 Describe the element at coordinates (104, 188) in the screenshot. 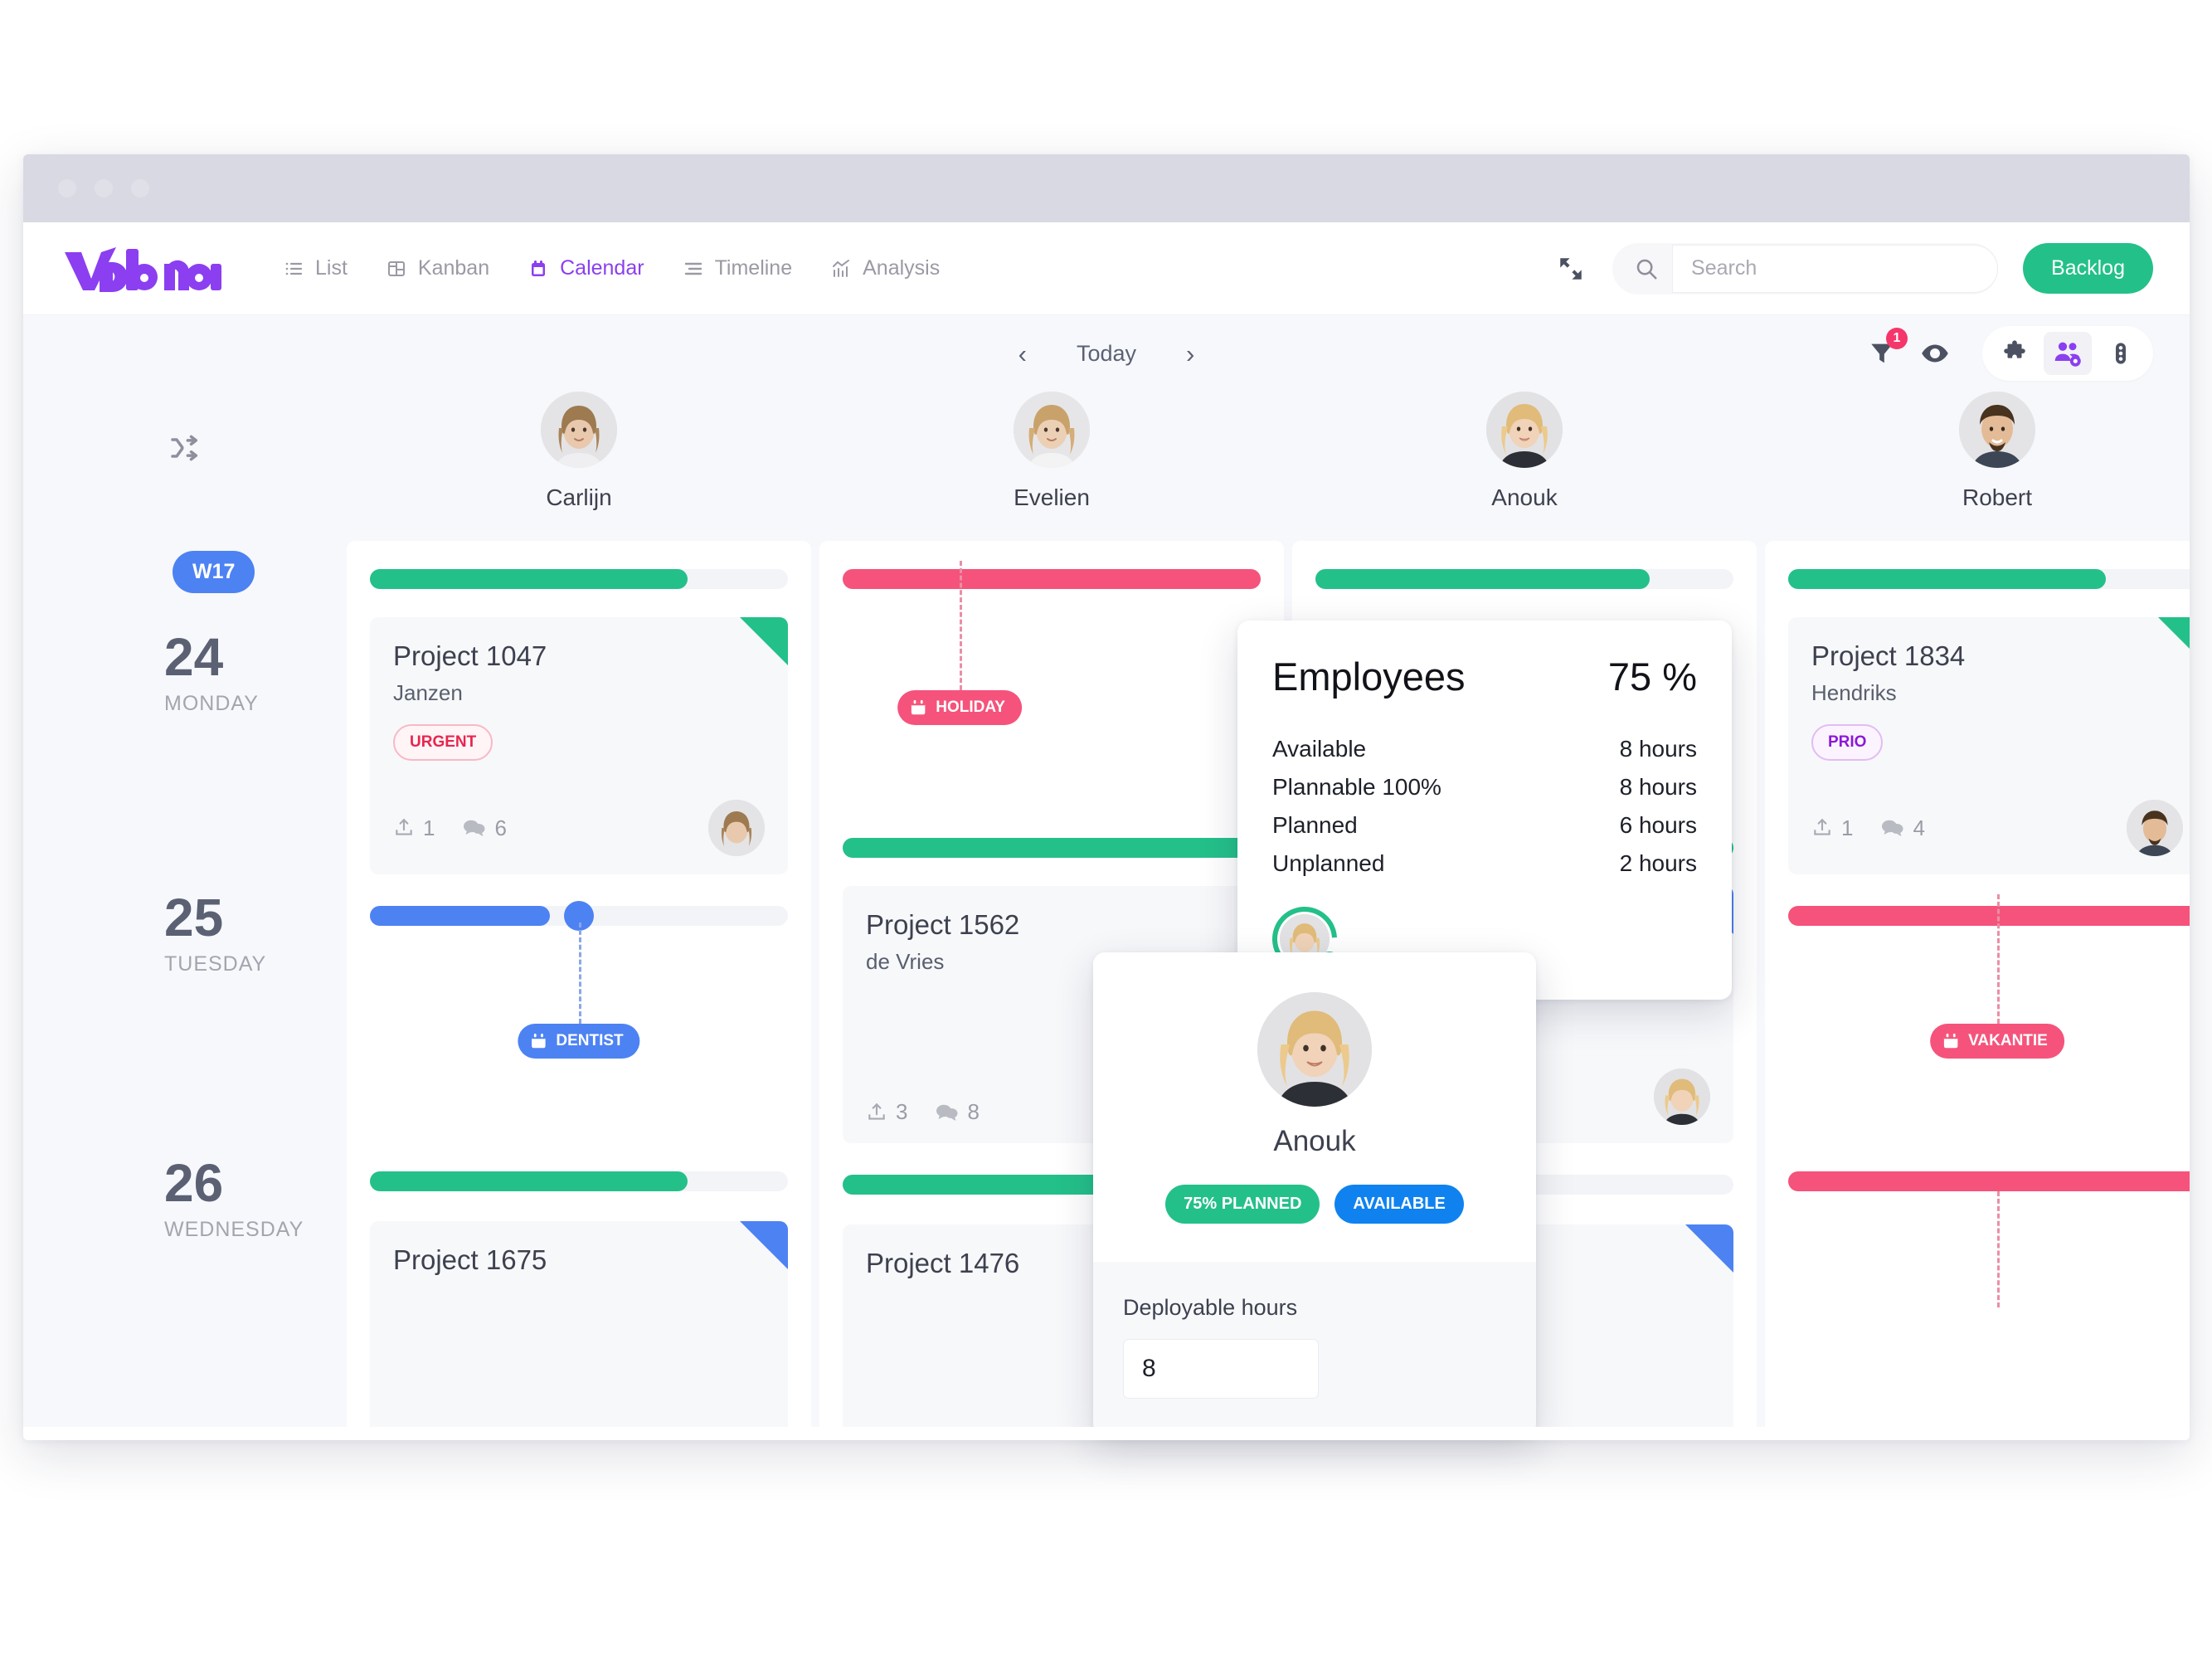

I see `window-dot-minimize` at that location.